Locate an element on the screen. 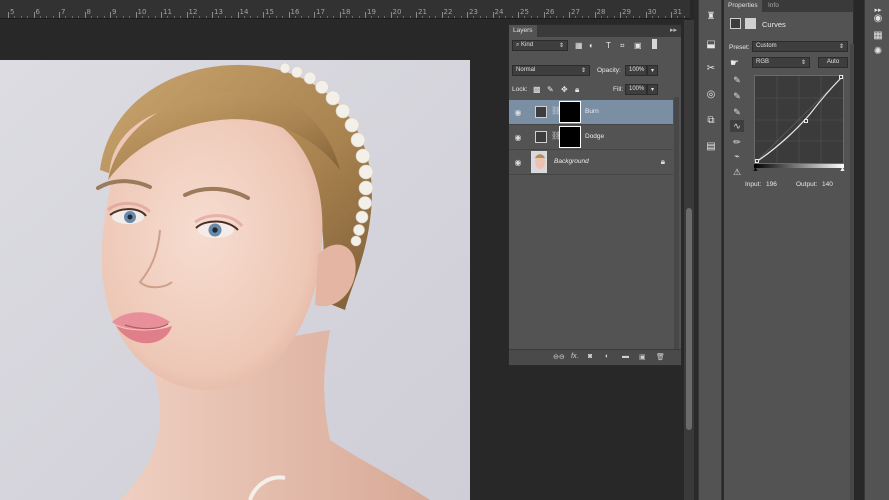 This screenshot has height=500, width=889. panel-collapse-icon: ▸▸ is located at coordinates (673, 30).